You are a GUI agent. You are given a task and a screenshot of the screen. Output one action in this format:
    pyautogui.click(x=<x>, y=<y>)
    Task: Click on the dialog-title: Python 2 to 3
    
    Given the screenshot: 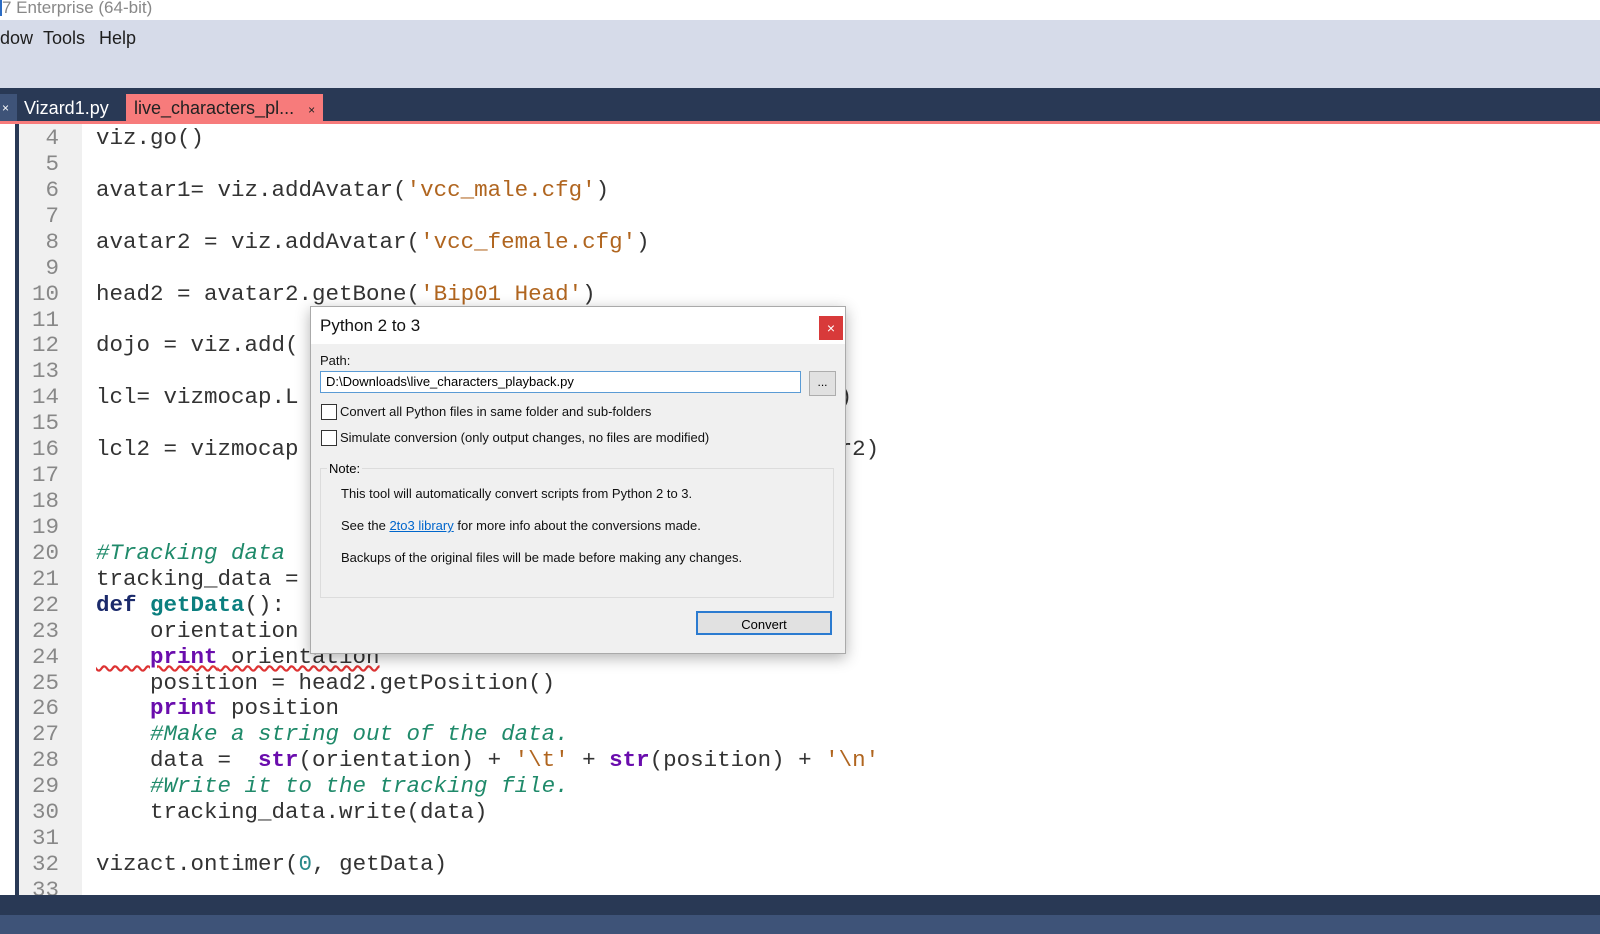 What is the action you would take?
    pyautogui.click(x=370, y=325)
    